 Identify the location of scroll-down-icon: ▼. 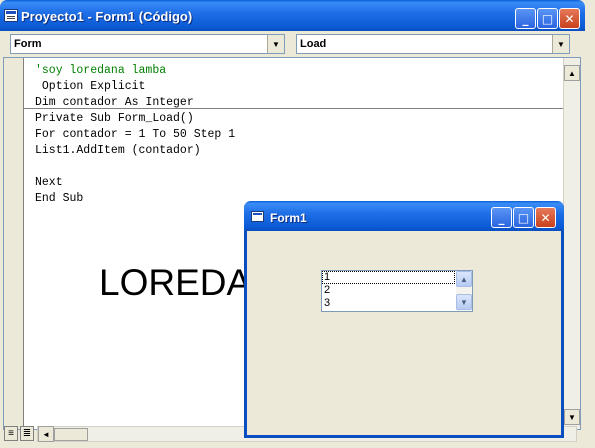
(572, 417).